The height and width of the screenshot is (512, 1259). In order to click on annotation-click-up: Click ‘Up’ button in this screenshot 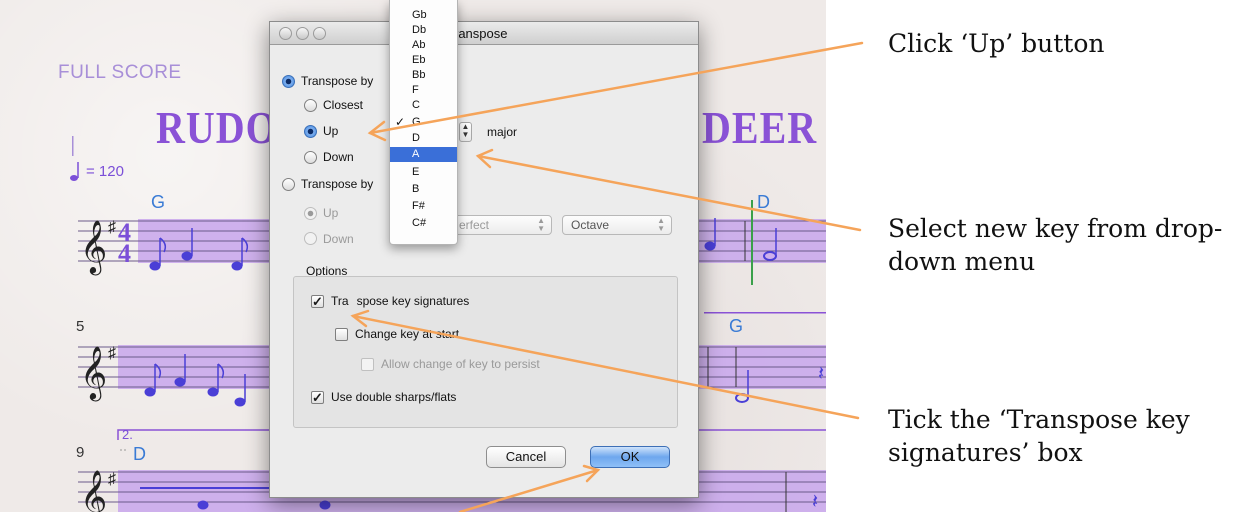, I will do `click(996, 43)`.